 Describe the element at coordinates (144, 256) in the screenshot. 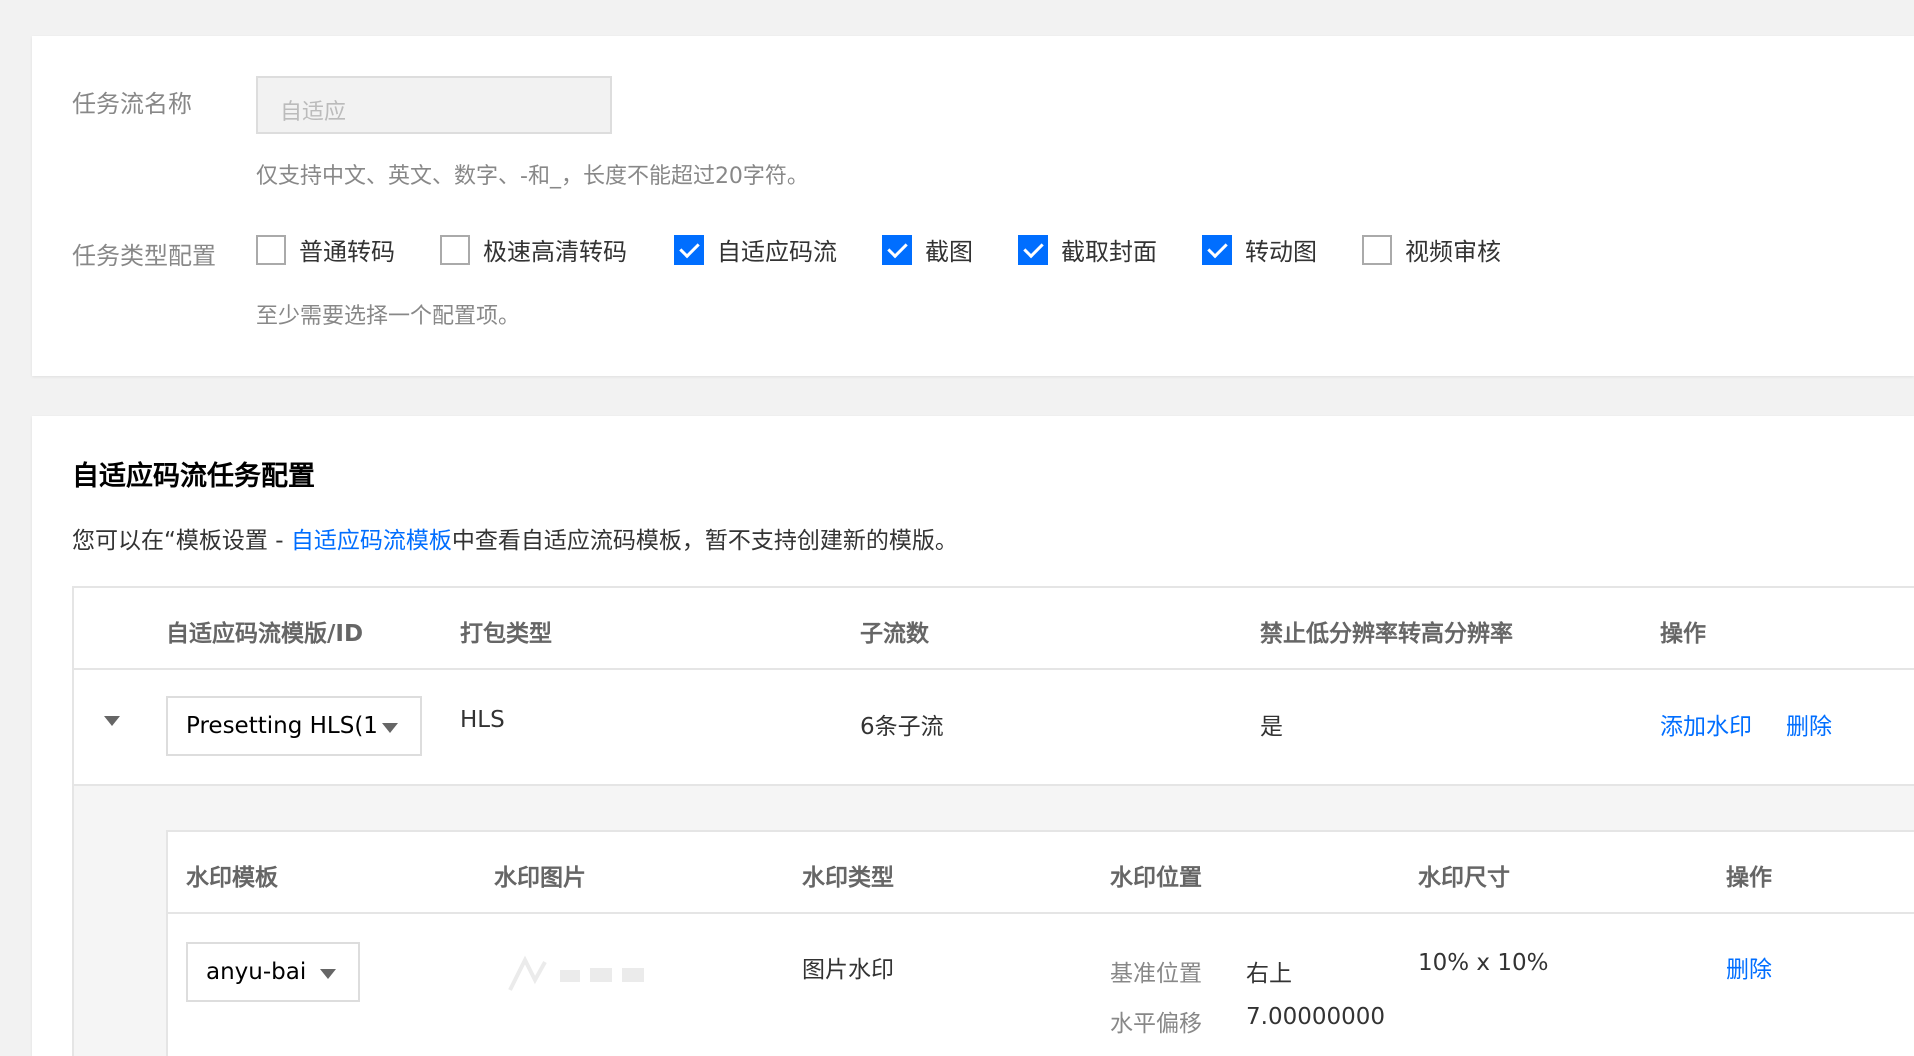

I see `task-type-label: 任务类型配置` at that location.